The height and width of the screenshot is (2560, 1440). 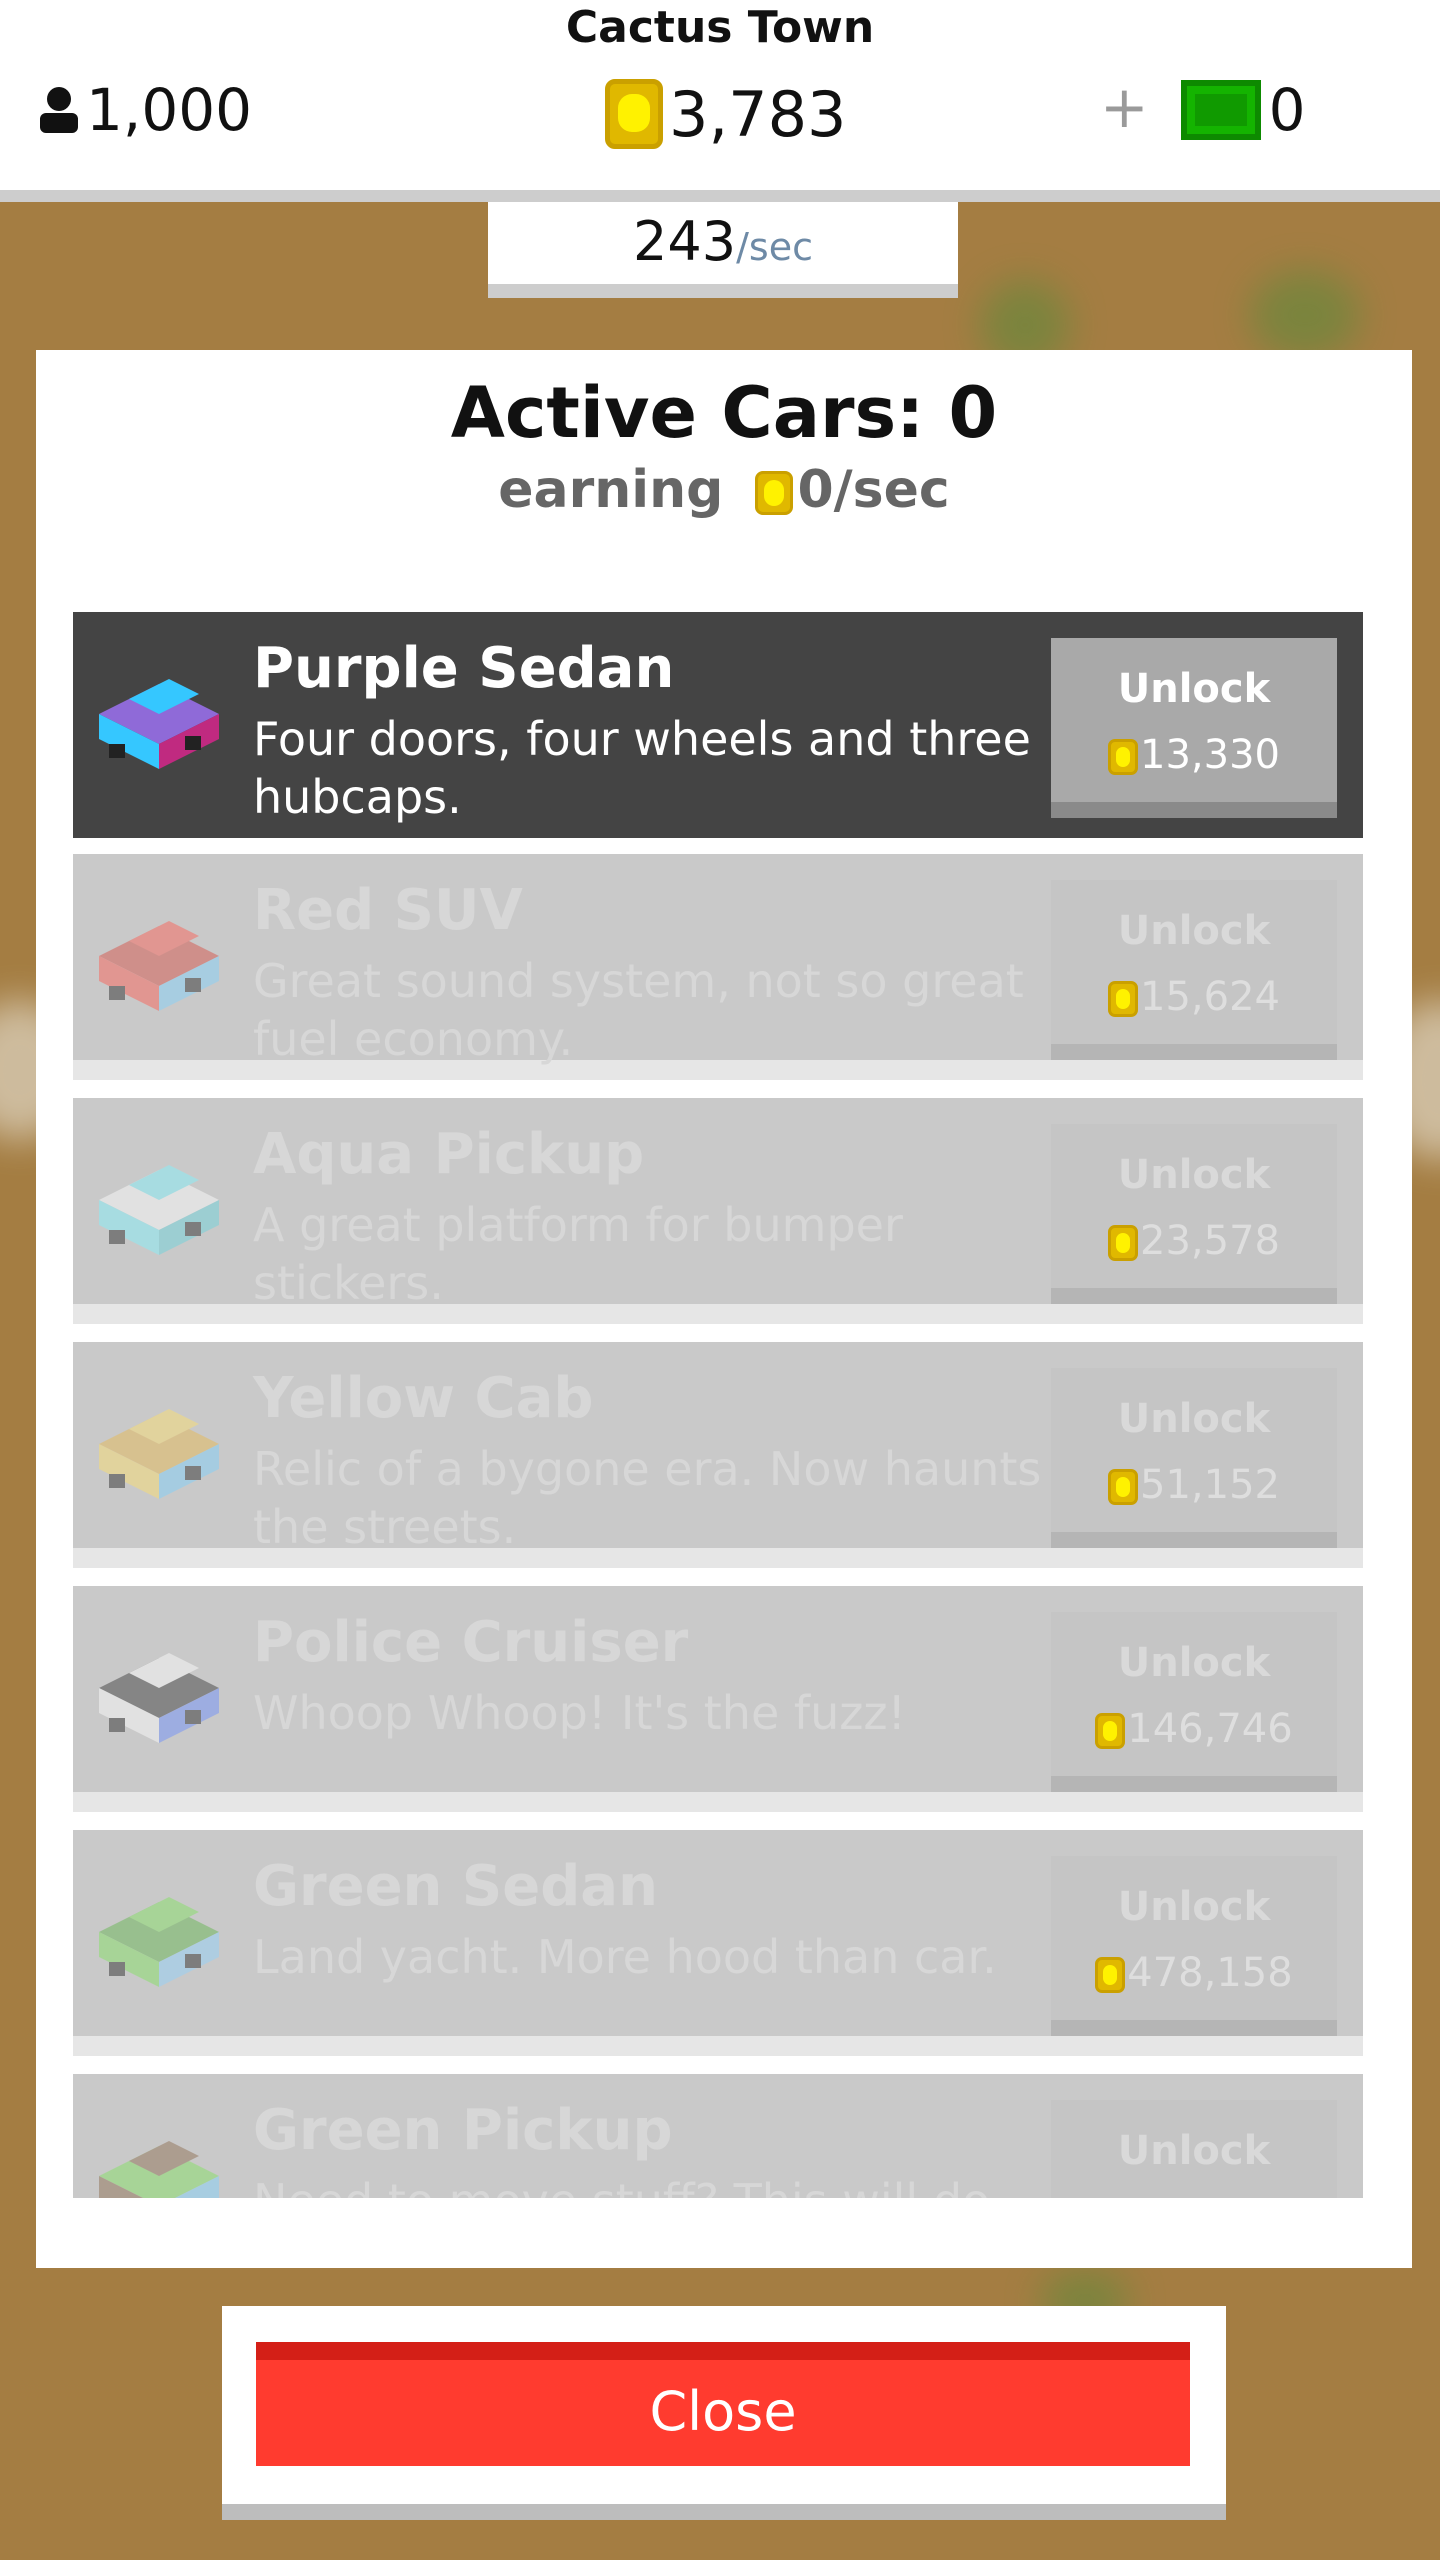 What do you see at coordinates (1194, 1458) in the screenshot?
I see `unlock-button: Unlock 51,152` at bounding box center [1194, 1458].